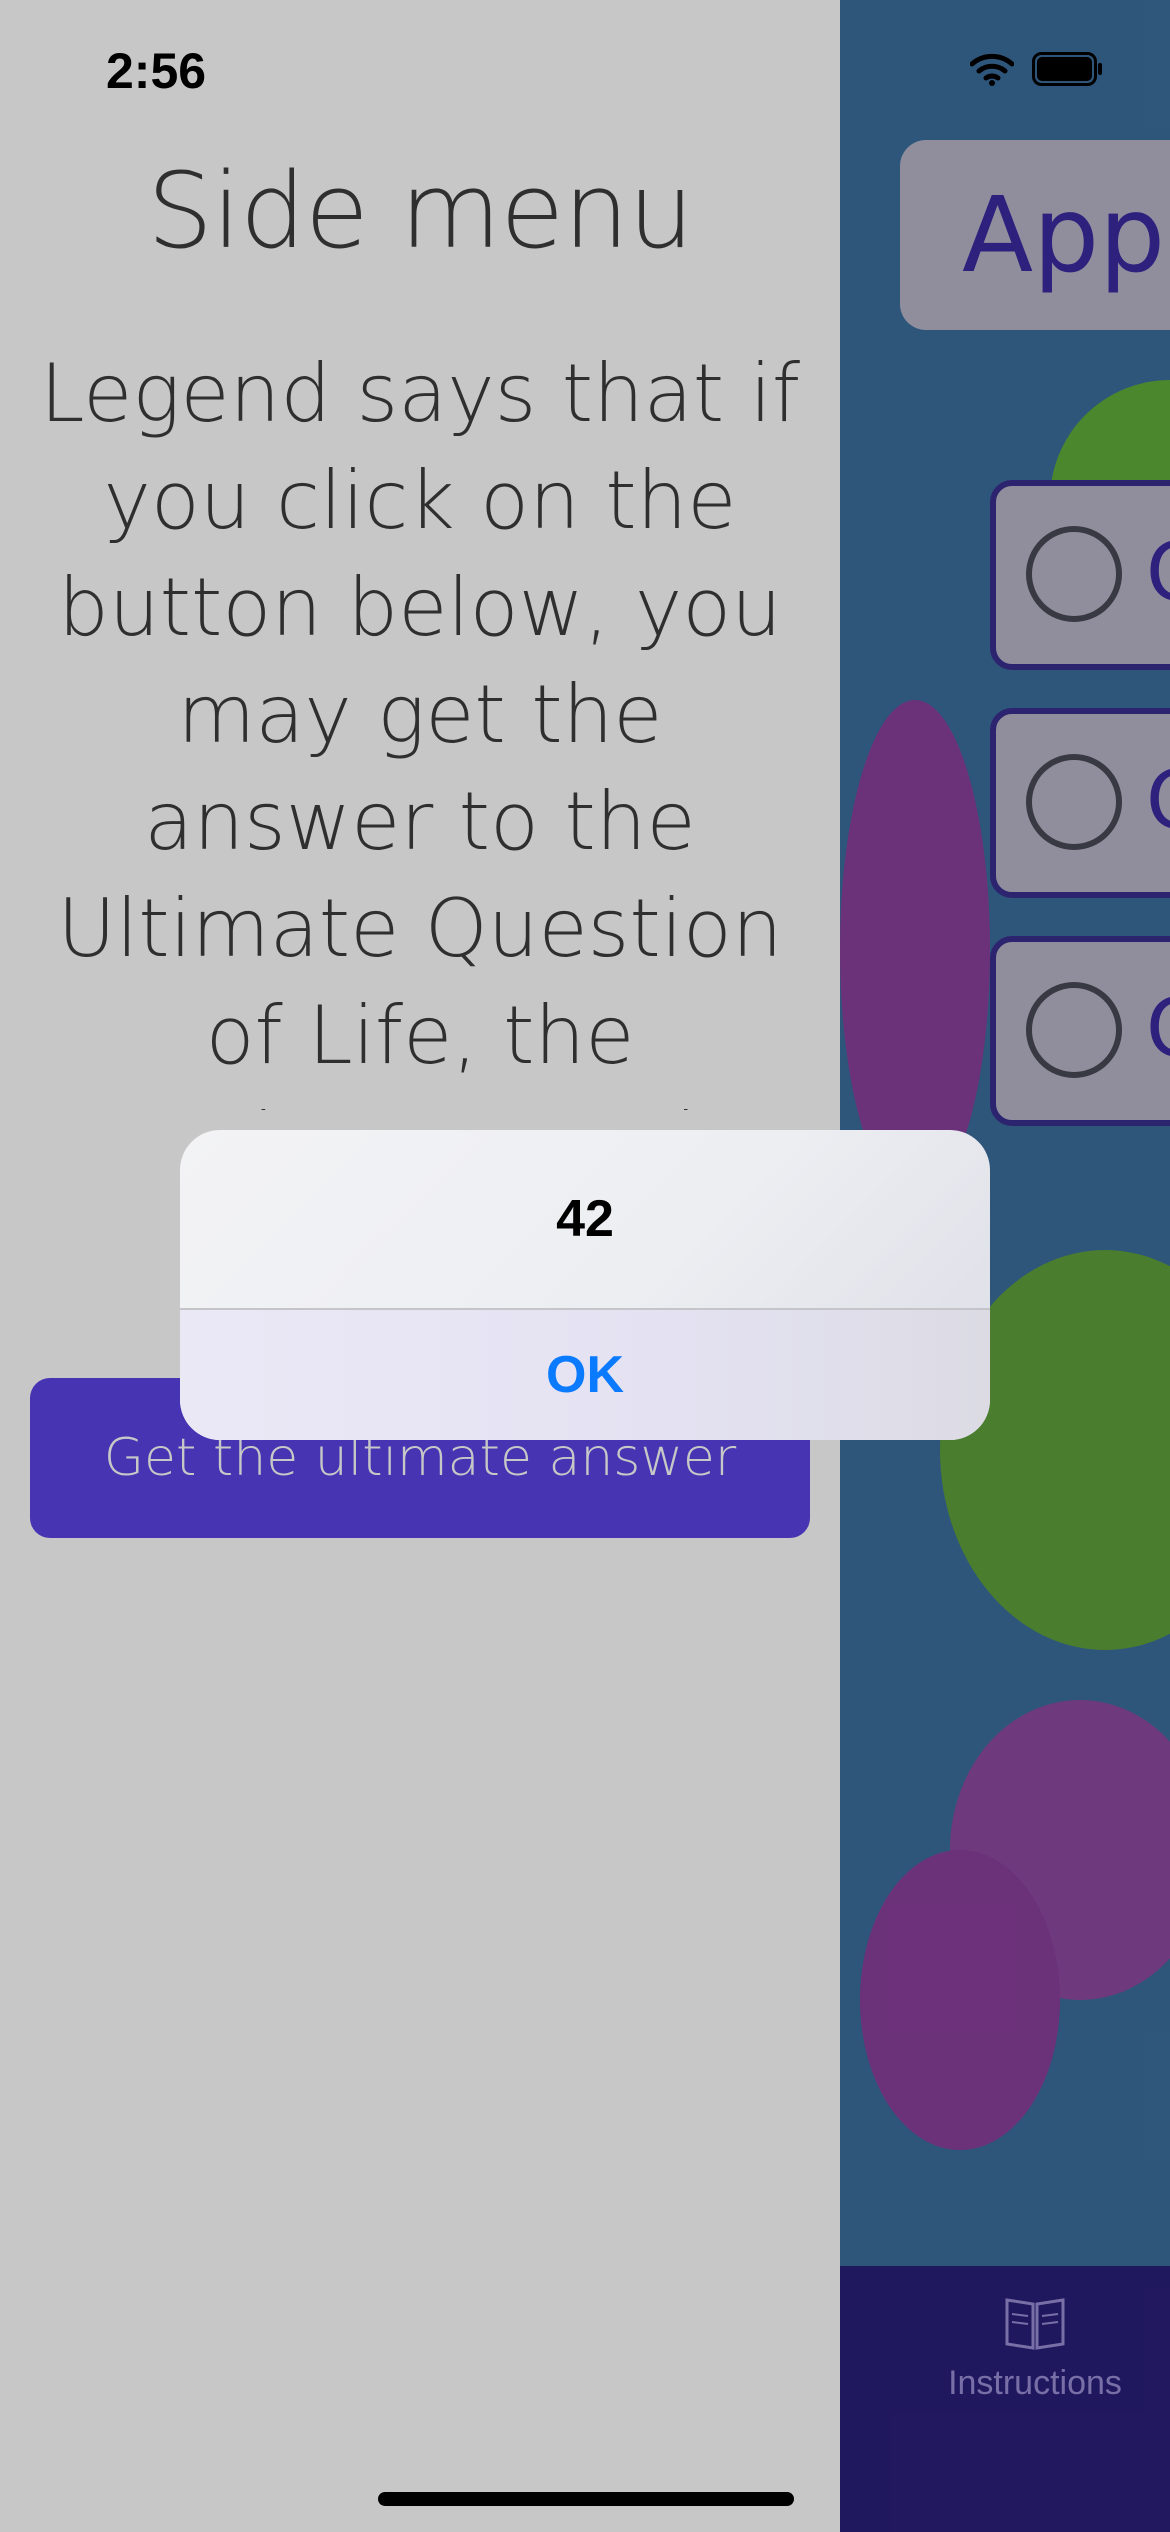  I want to click on alert-message: 42, so click(585, 1220).